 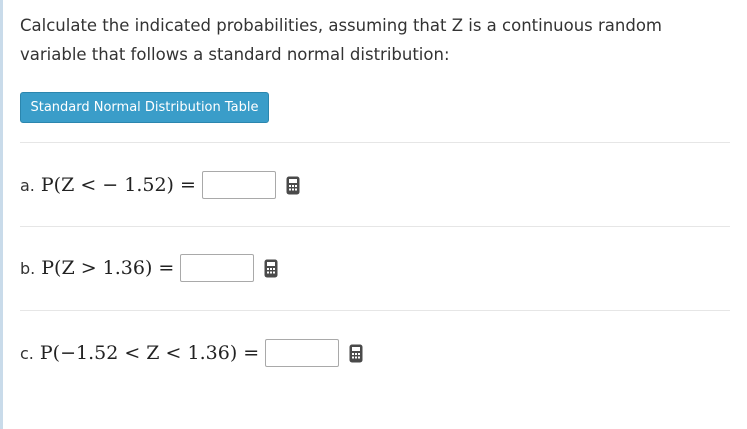 I want to click on part-expression: P(−1.52 < Z < 1.36) =, so click(x=149, y=353).